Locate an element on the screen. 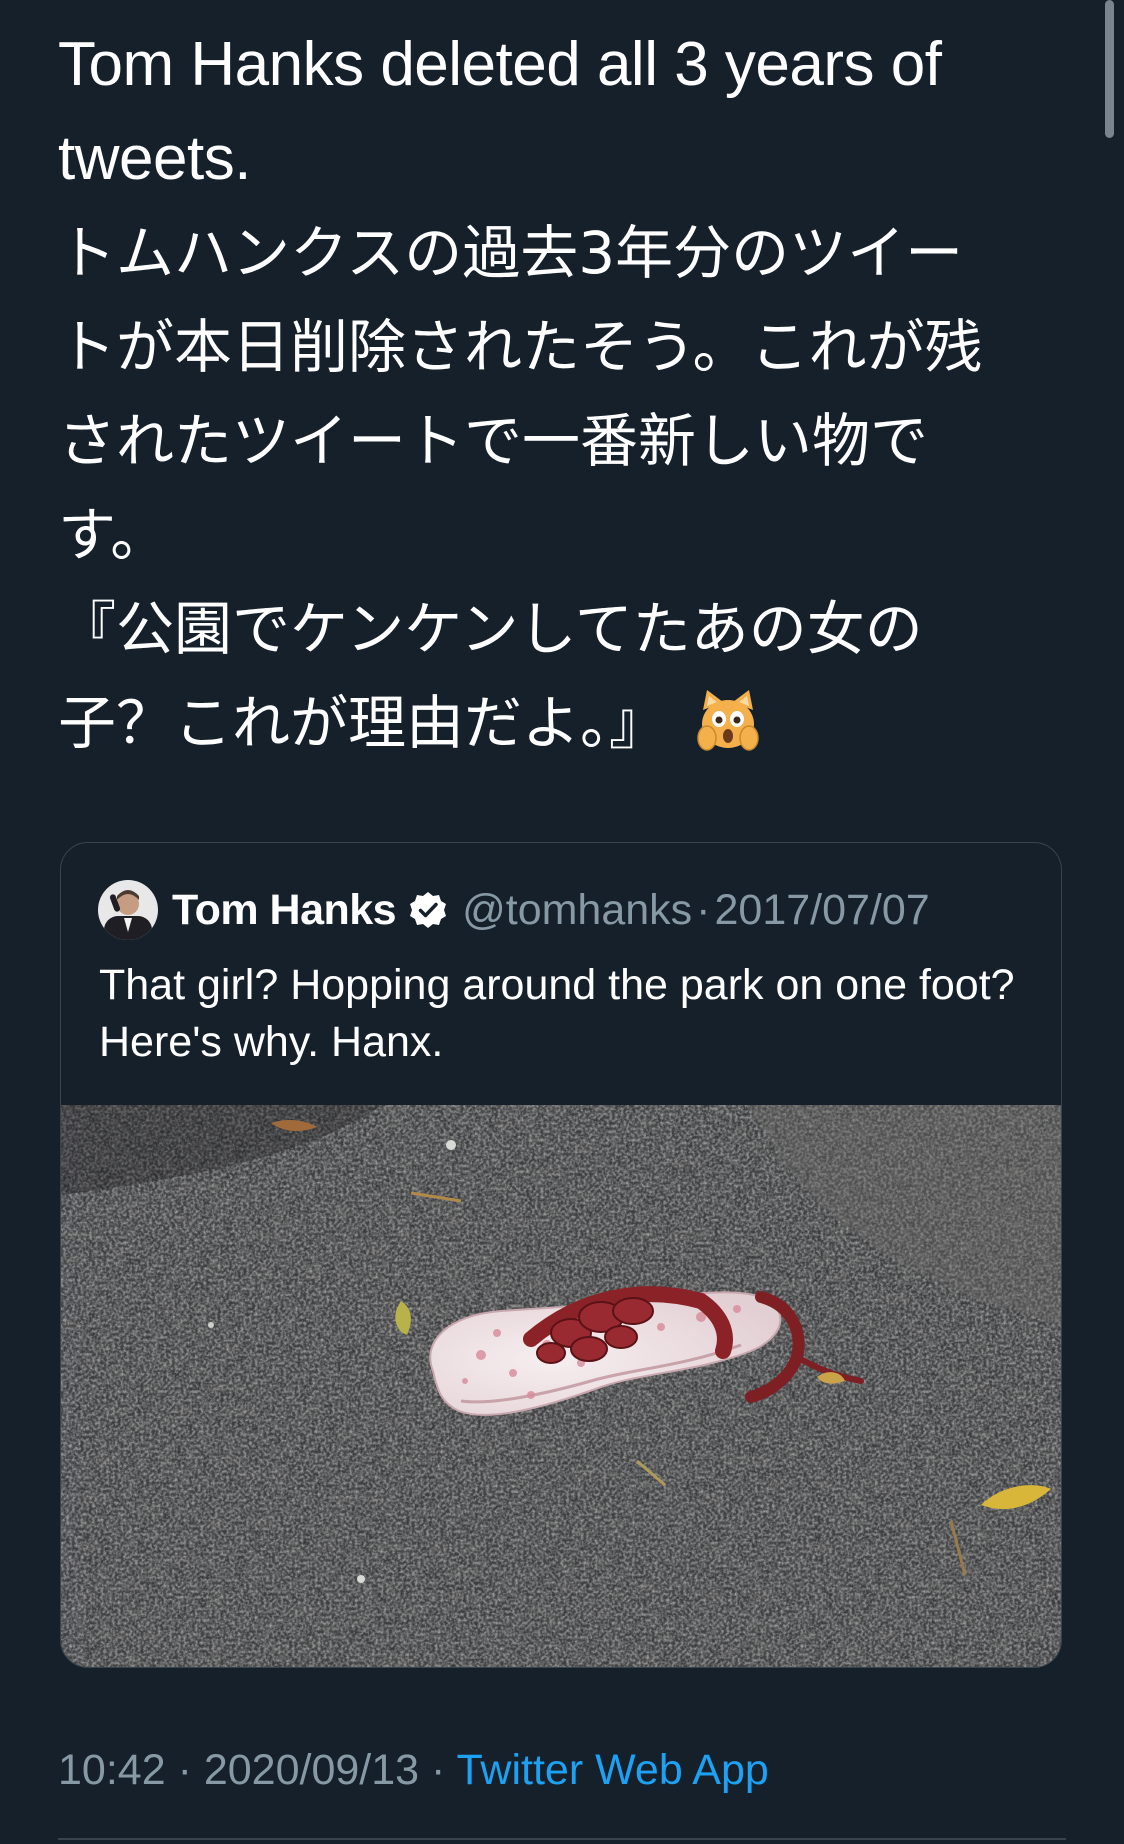 Image resolution: width=1124 pixels, height=1844 pixels. divider is located at coordinates (562, 1839).